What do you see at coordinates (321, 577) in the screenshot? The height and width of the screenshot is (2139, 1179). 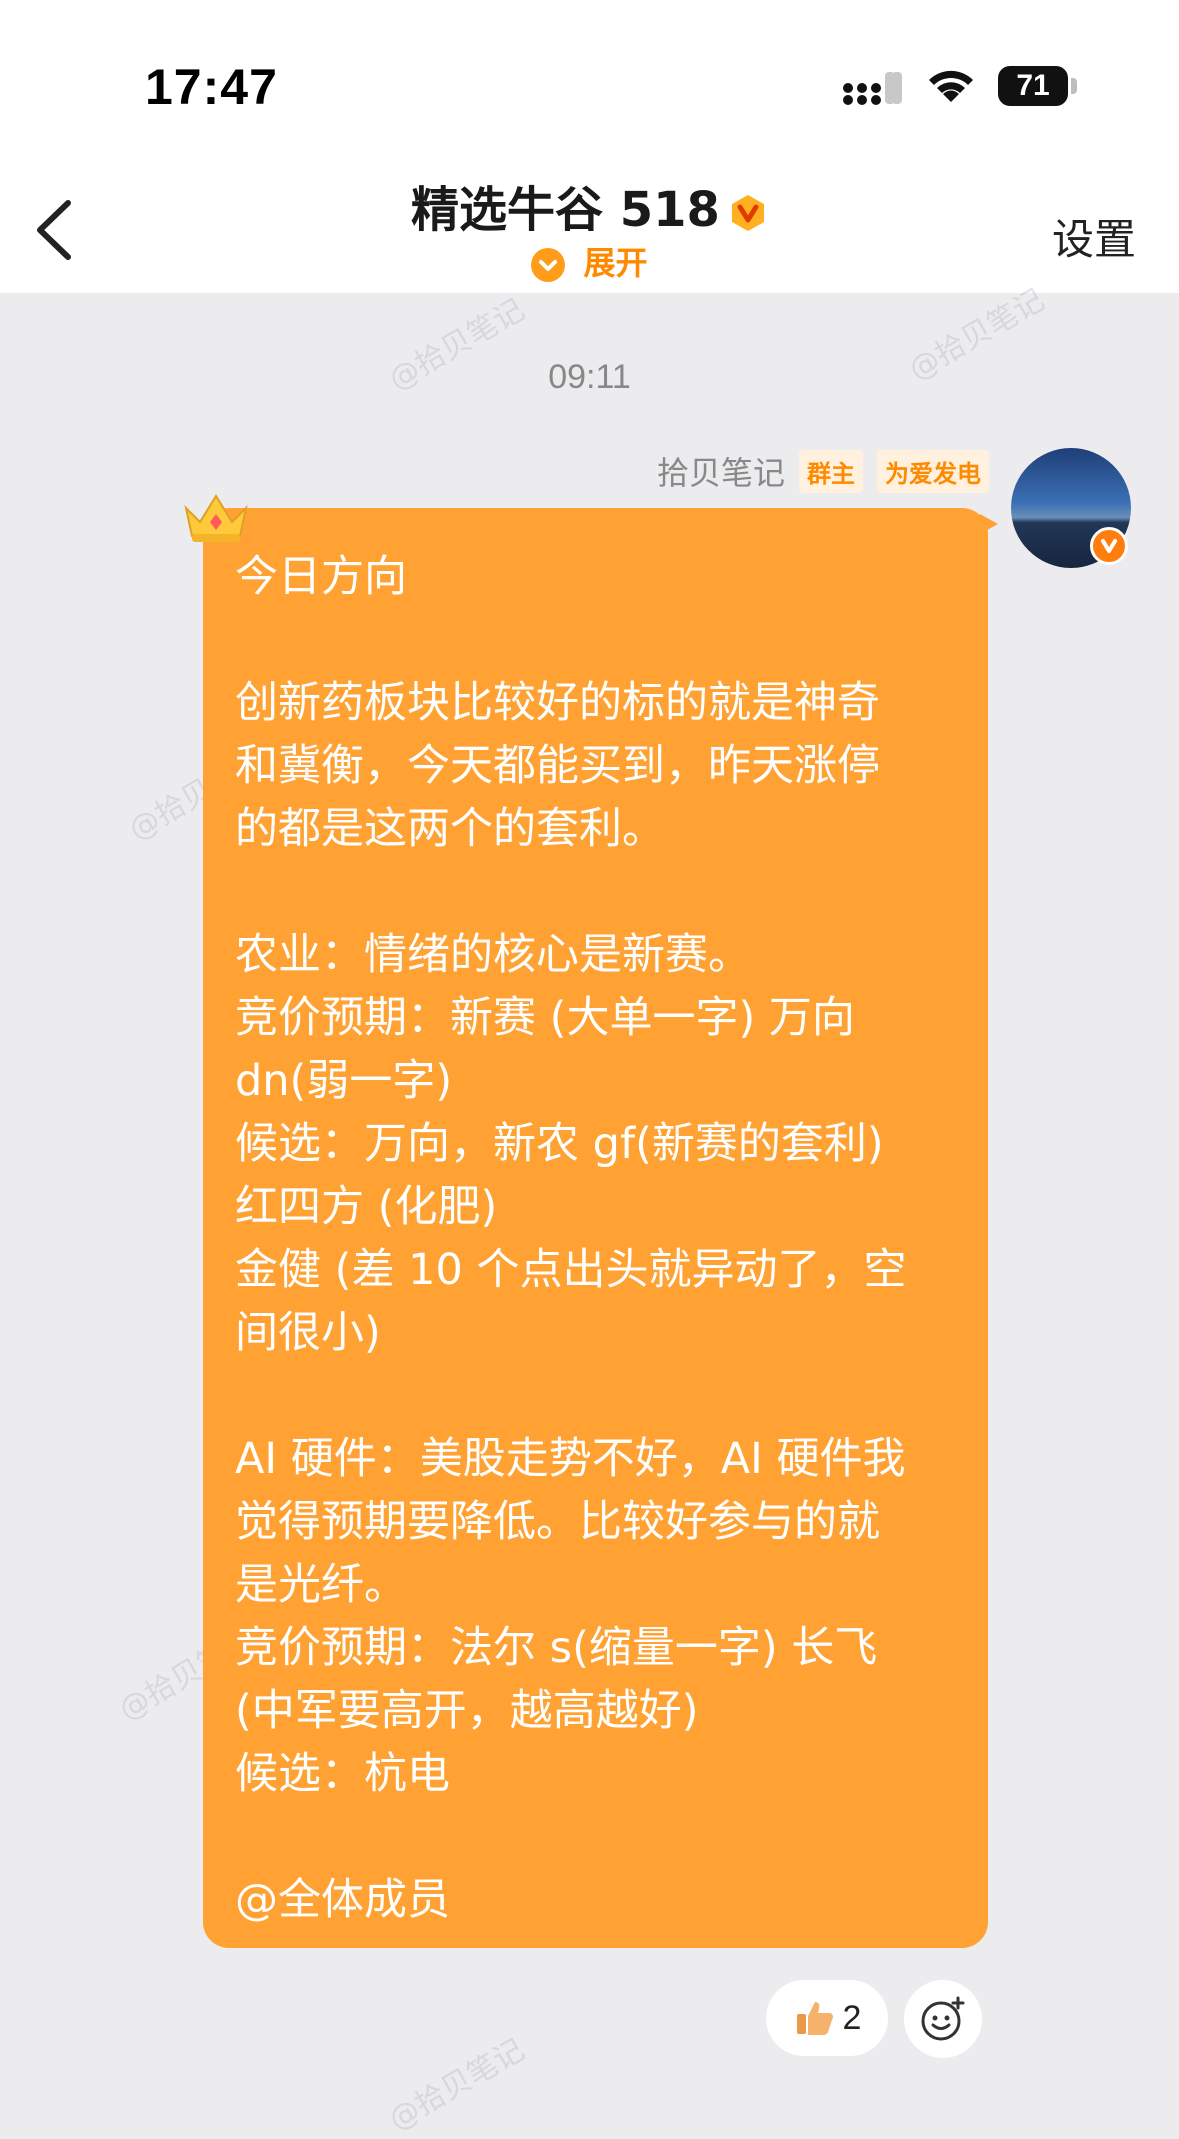 I see `message-line: 今日方向` at bounding box center [321, 577].